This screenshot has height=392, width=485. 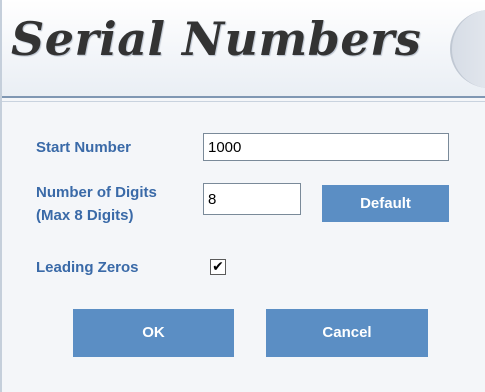 I want to click on cancel-button: Cancel, so click(x=347, y=333).